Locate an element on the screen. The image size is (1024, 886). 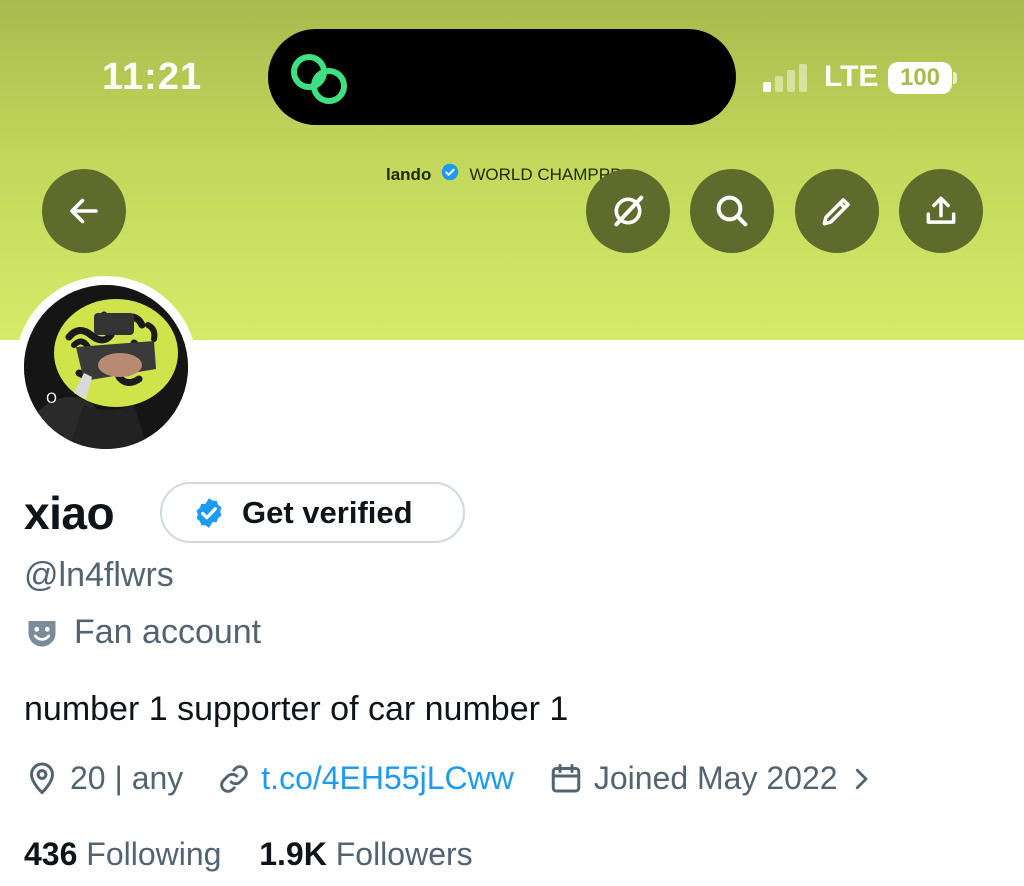
followers-label: Followers is located at coordinates (404, 854).